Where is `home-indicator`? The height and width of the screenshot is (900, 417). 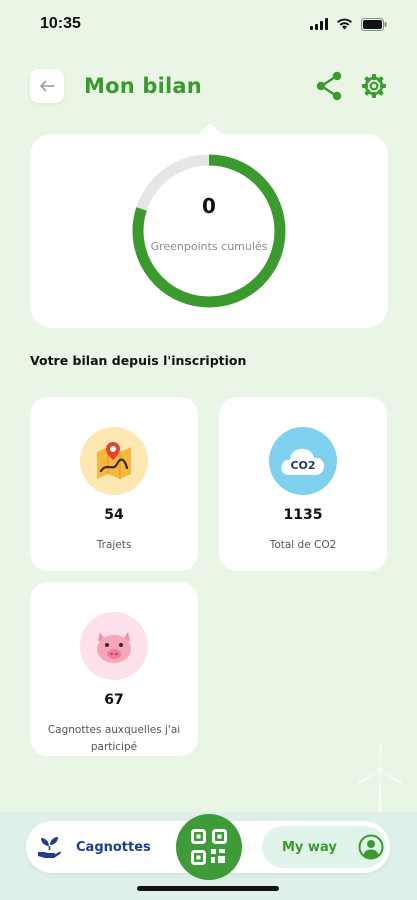
home-indicator is located at coordinates (208, 888).